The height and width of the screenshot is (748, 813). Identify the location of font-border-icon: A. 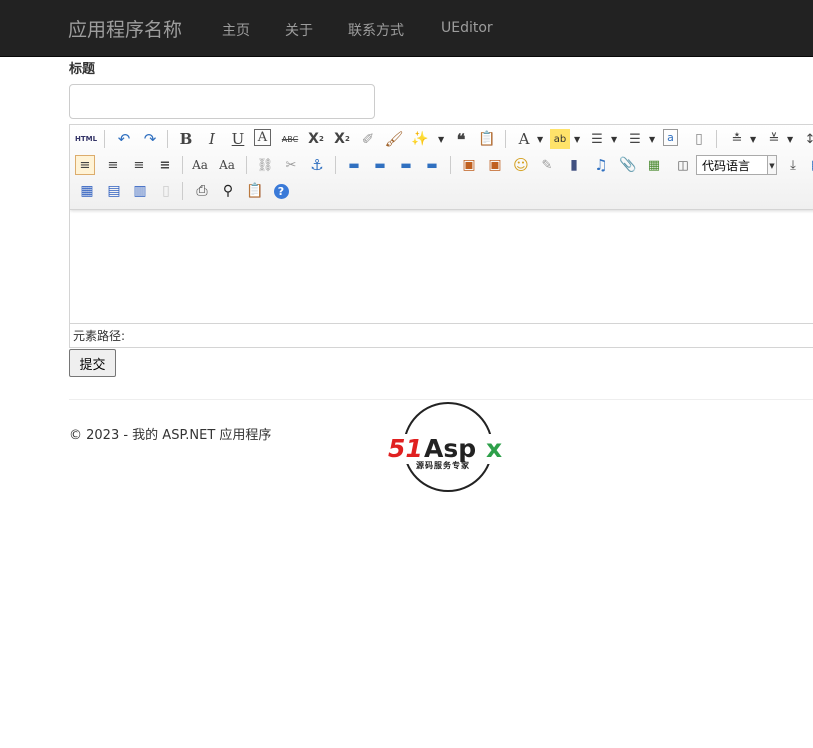
(262, 137).